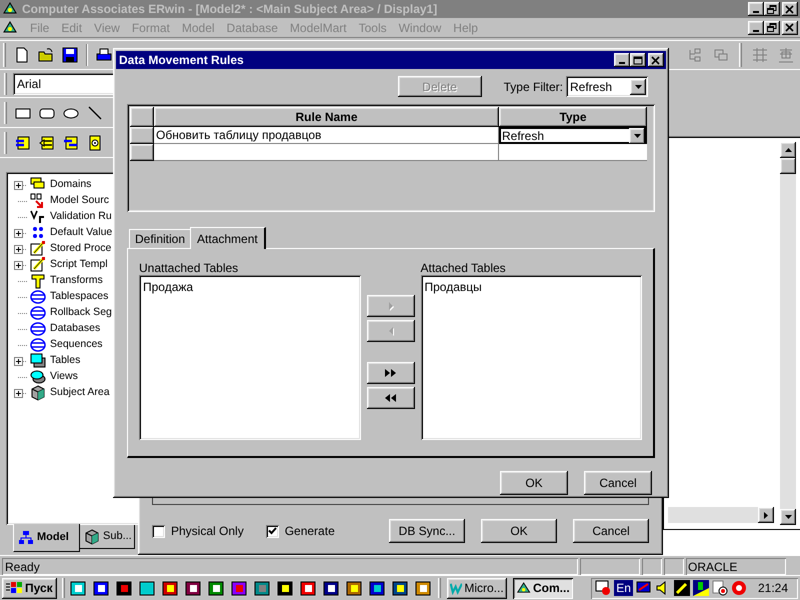  I want to click on tree-item-label: Script Templ, so click(79, 265).